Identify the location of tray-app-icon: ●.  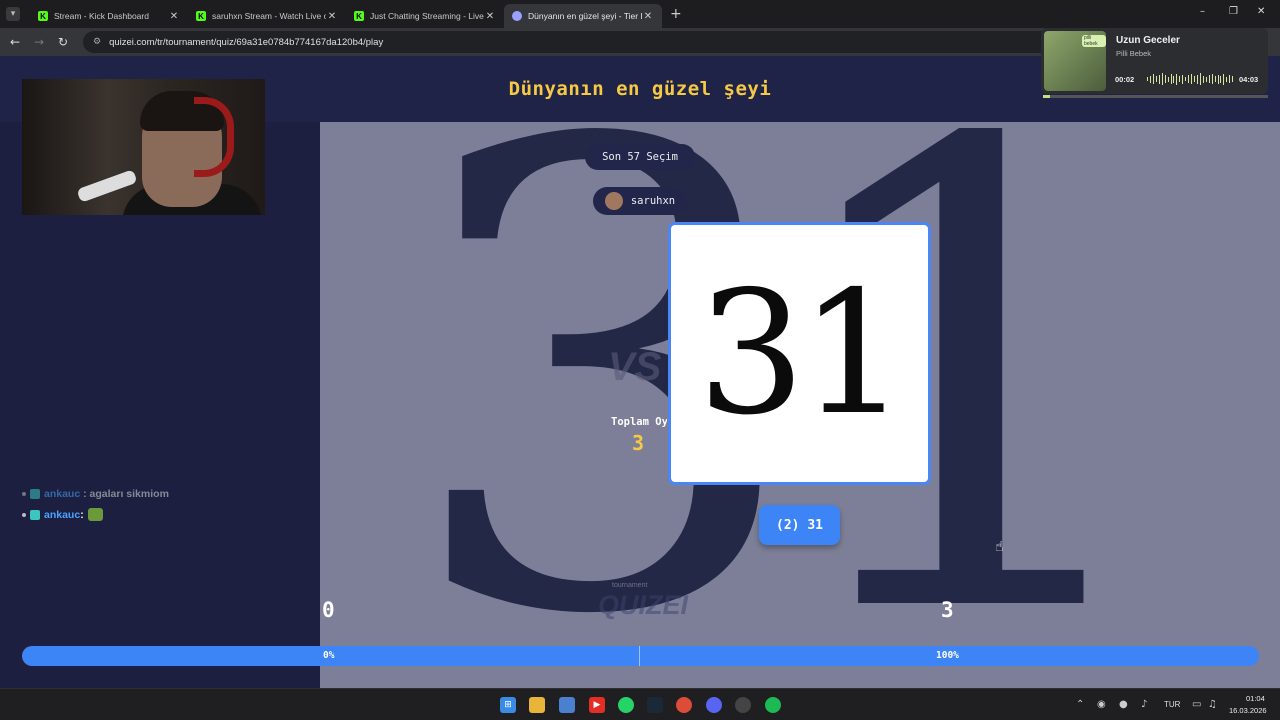
(1123, 704).